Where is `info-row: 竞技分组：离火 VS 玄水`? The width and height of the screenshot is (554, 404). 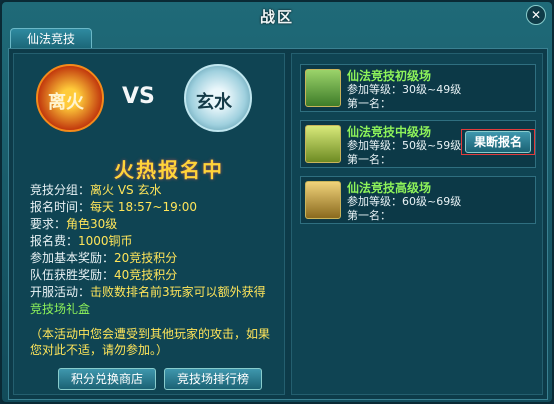 info-row: 竞技分组：离火 VS 玄水 is located at coordinates (155, 190).